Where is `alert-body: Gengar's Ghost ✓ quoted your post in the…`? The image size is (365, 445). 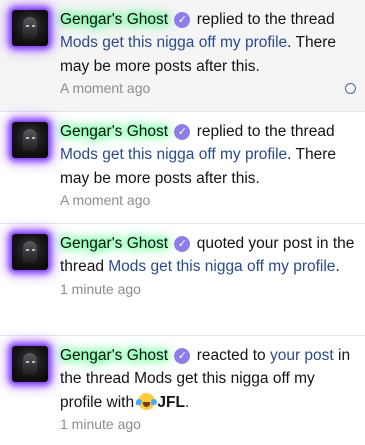 alert-body: Gengar's Ghost ✓ quoted your post in the… is located at coordinates (207, 266).